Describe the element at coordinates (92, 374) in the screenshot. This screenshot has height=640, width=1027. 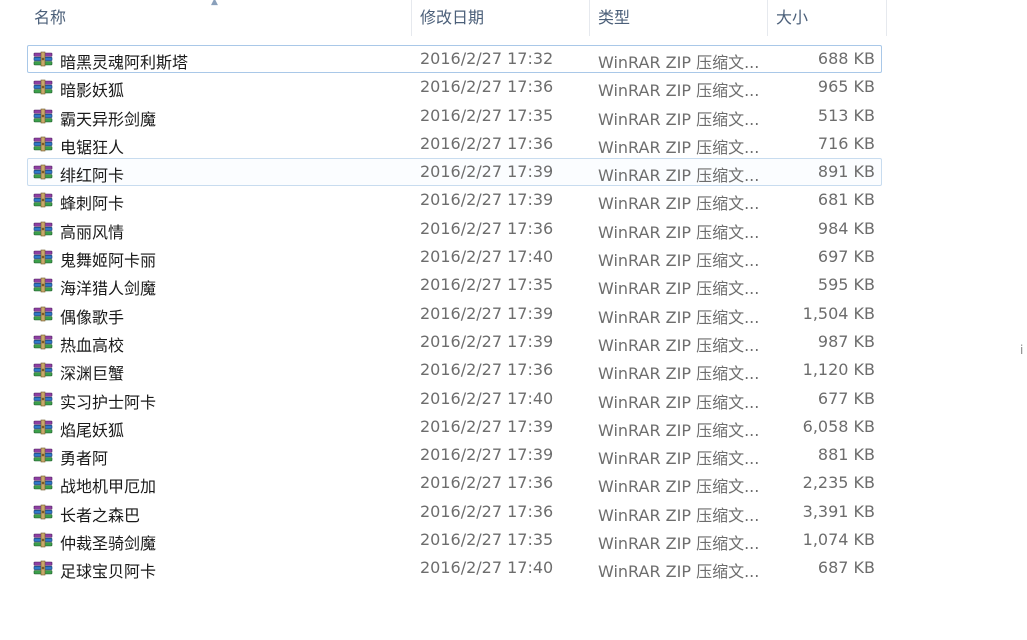
I see `file-name: 深渊巨蟹` at that location.